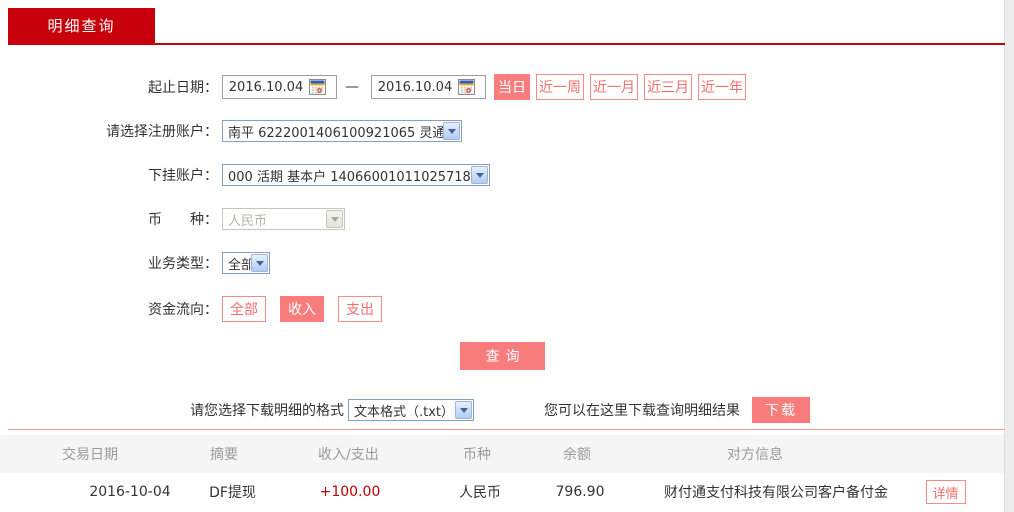  What do you see at coordinates (580, 492) in the screenshot?
I see `cell-balance: 796.90` at bounding box center [580, 492].